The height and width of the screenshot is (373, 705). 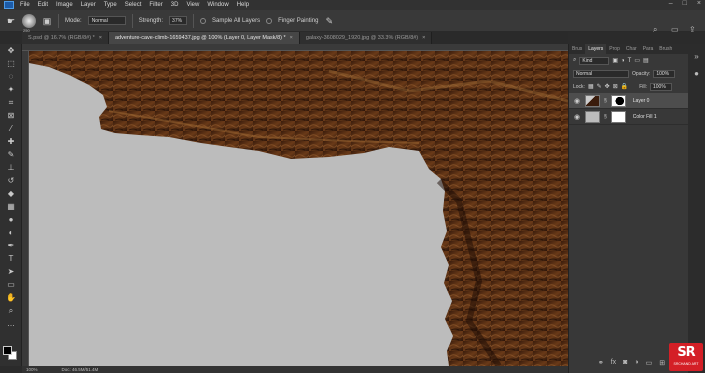 What do you see at coordinates (601, 363) in the screenshot?
I see `link-layers-icon: ⚭` at bounding box center [601, 363].